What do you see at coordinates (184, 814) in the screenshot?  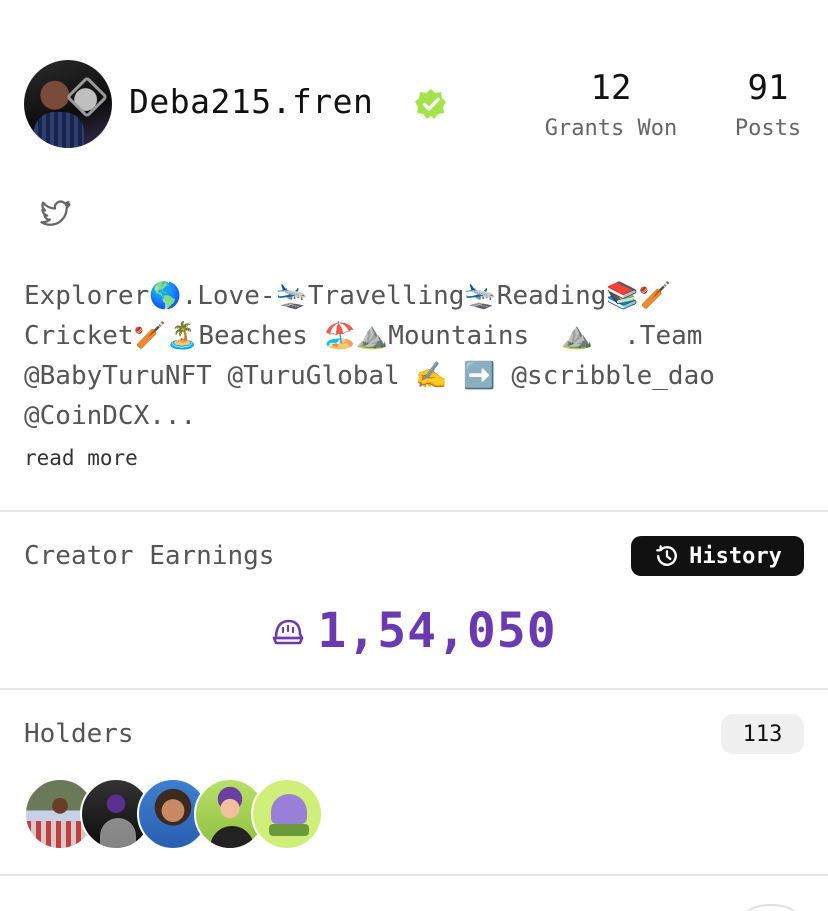 I see `holders-avatars` at bounding box center [184, 814].